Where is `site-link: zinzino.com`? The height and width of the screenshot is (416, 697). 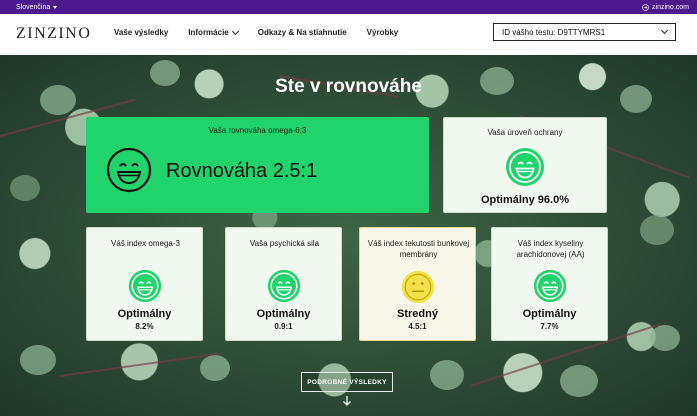 site-link: zinzino.com is located at coordinates (665, 7).